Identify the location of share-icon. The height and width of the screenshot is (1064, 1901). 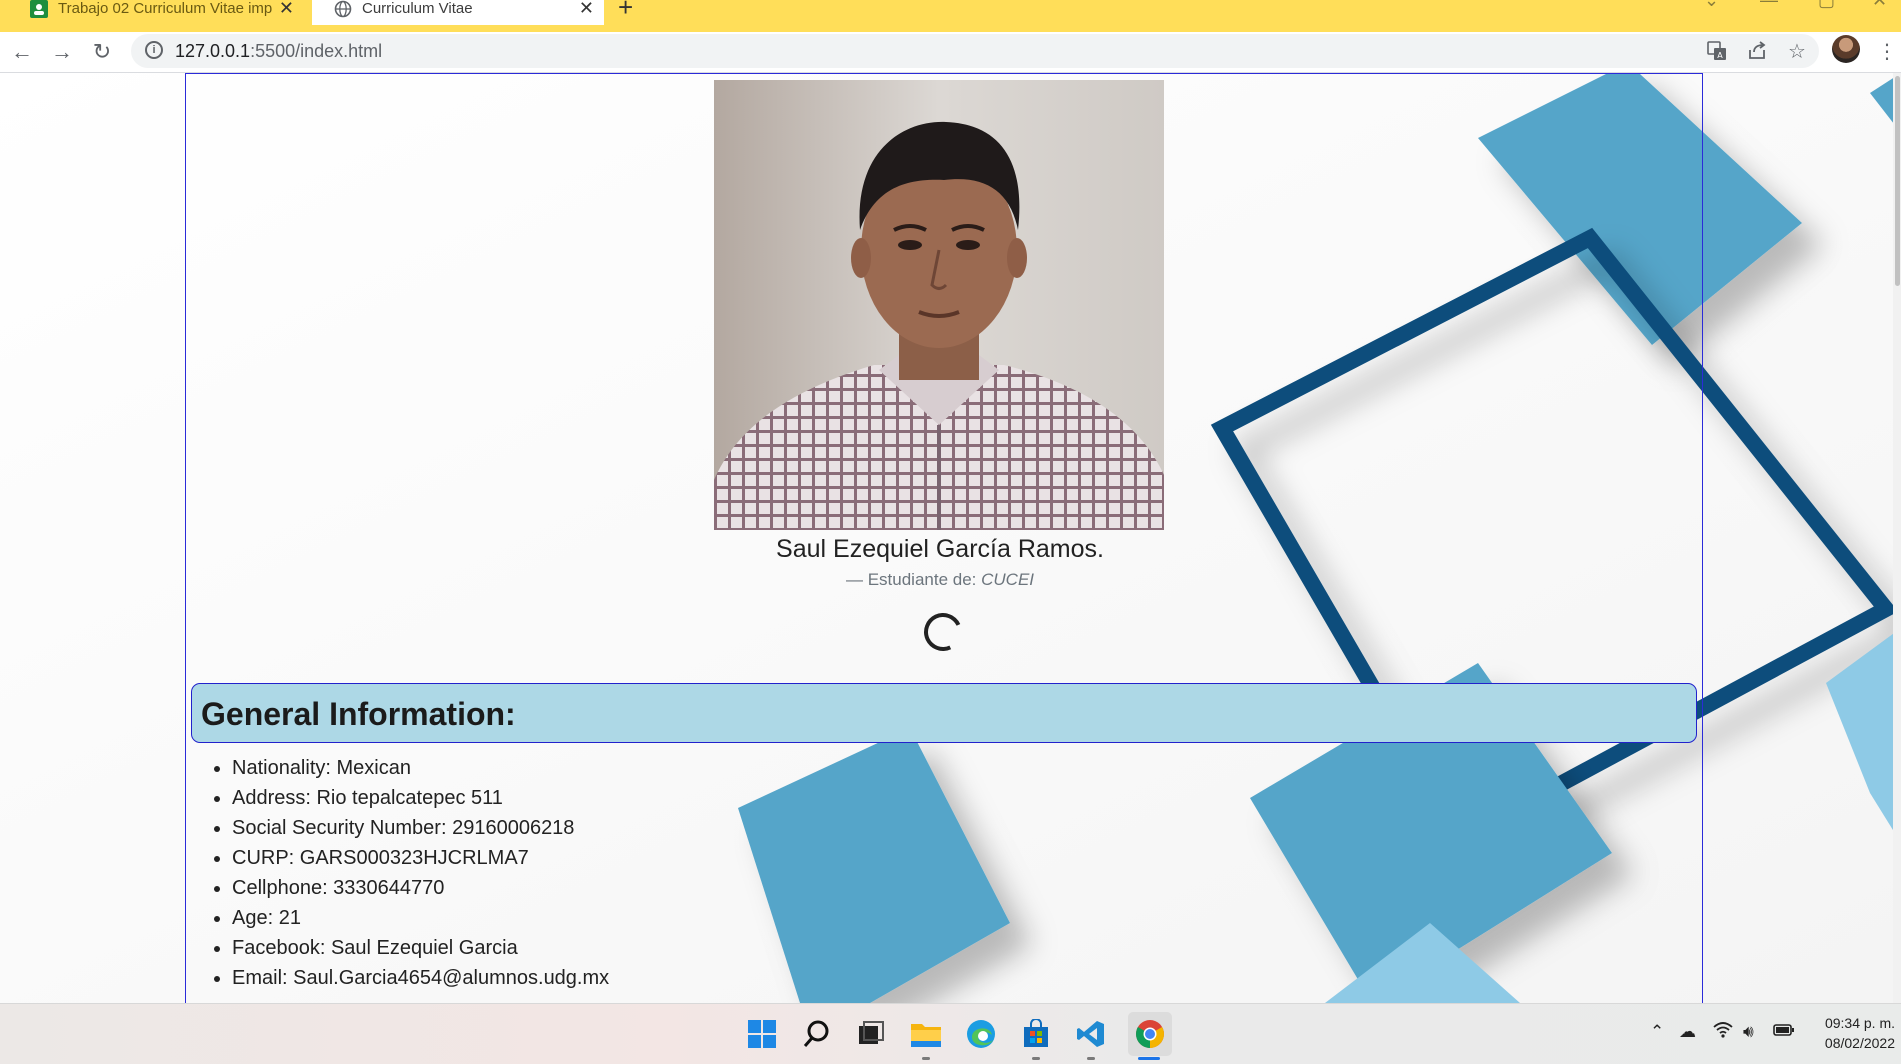
(1757, 52).